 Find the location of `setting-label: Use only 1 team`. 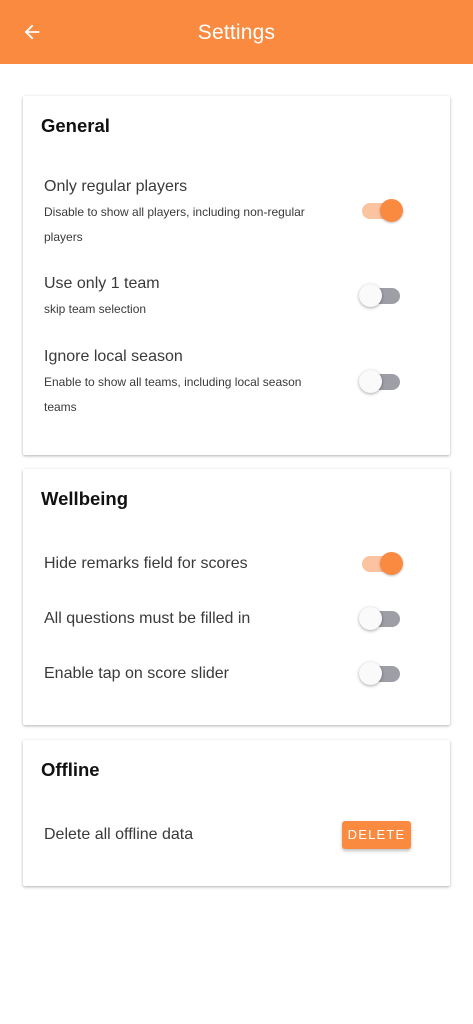

setting-label: Use only 1 team is located at coordinates (102, 283).